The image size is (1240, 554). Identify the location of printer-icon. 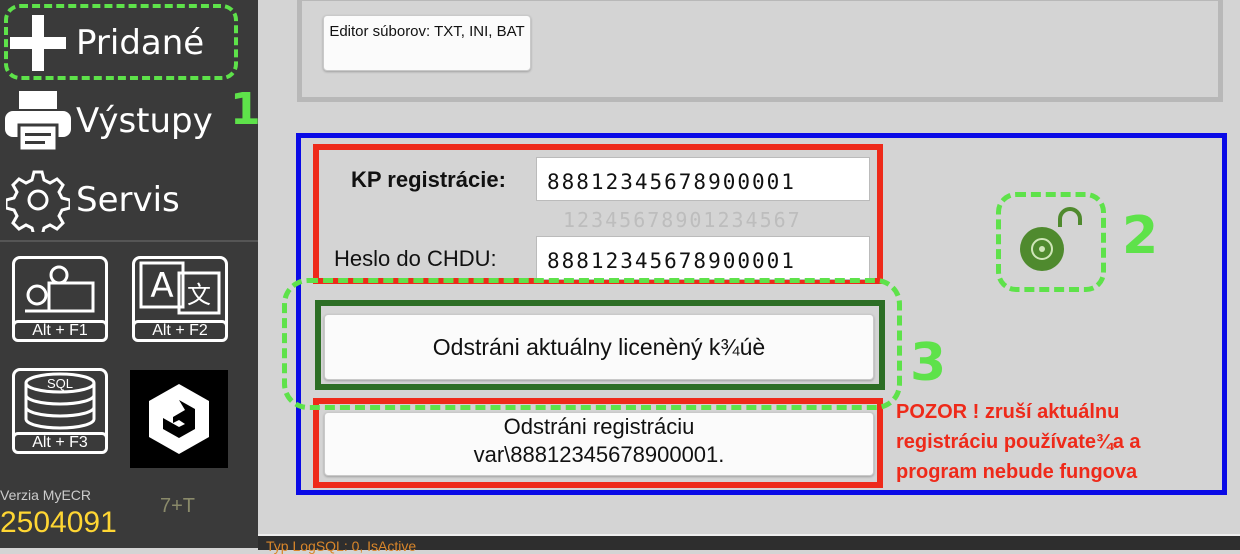
(38, 121).